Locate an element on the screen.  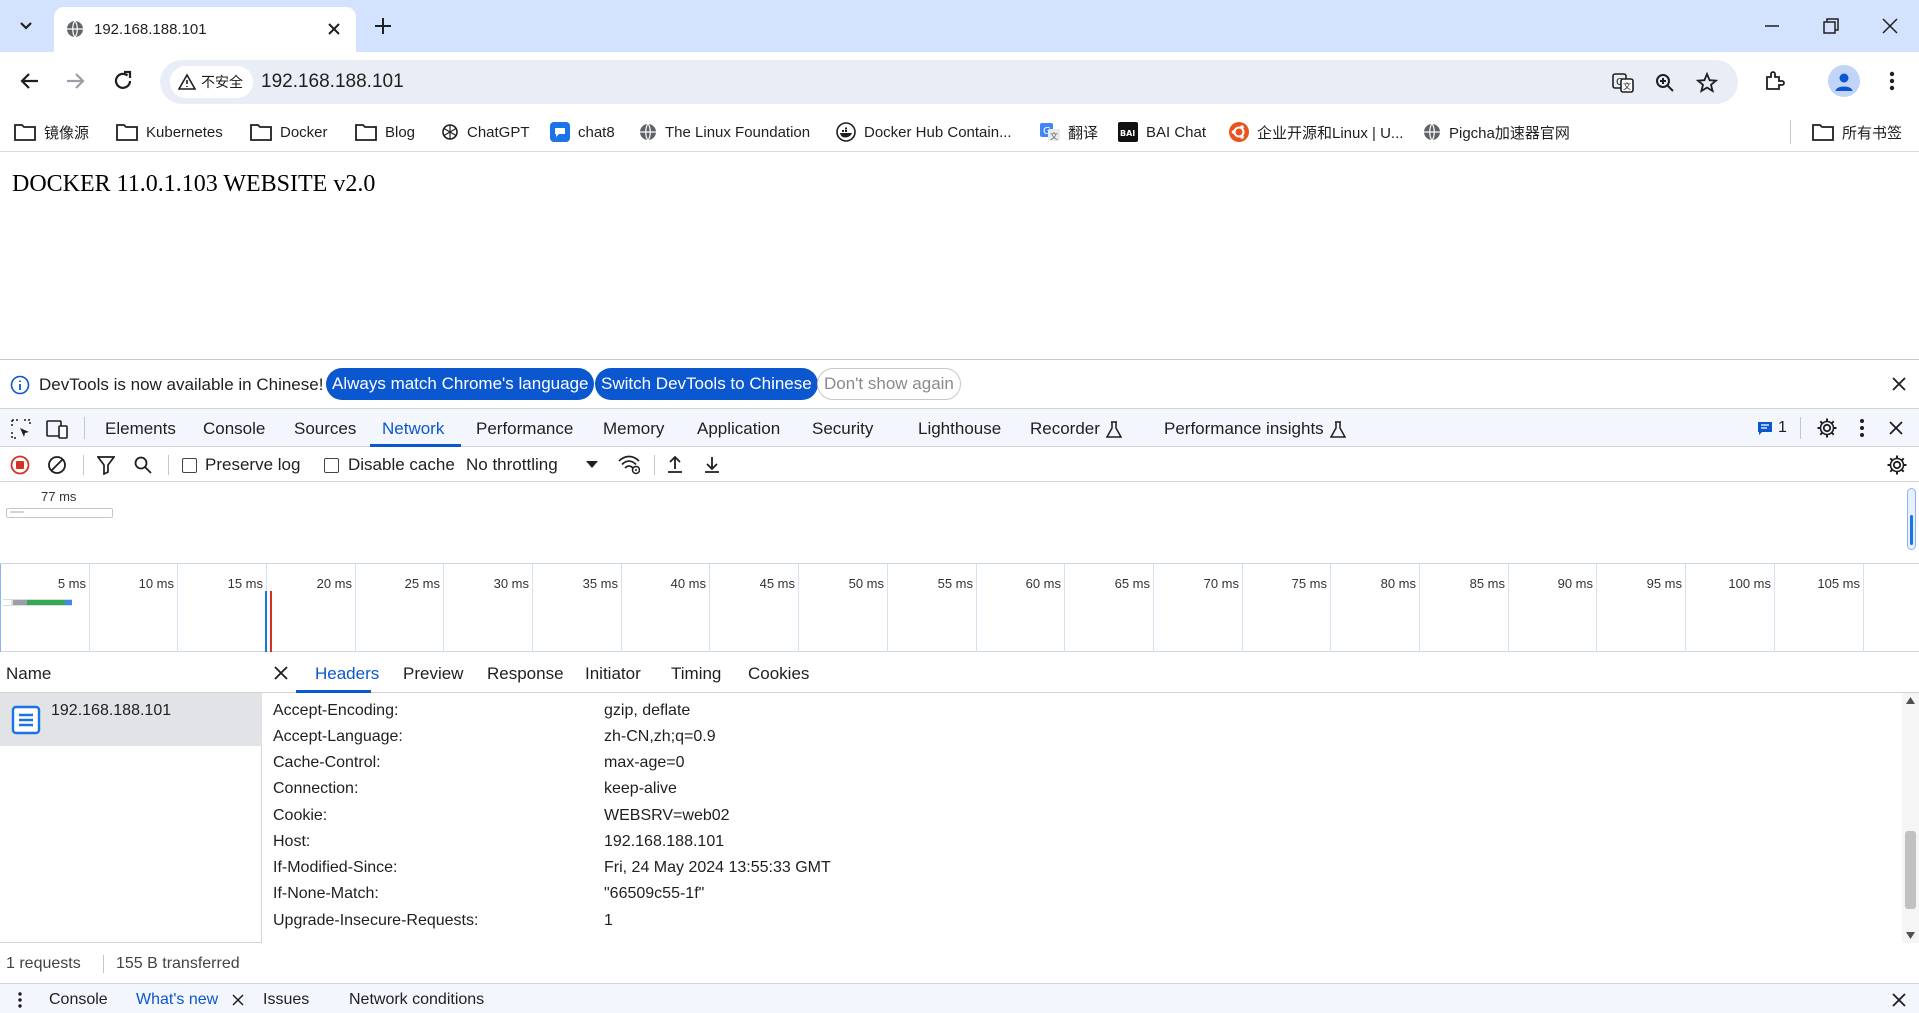
bookmark-folder: 镜像源 is located at coordinates (51, 132).